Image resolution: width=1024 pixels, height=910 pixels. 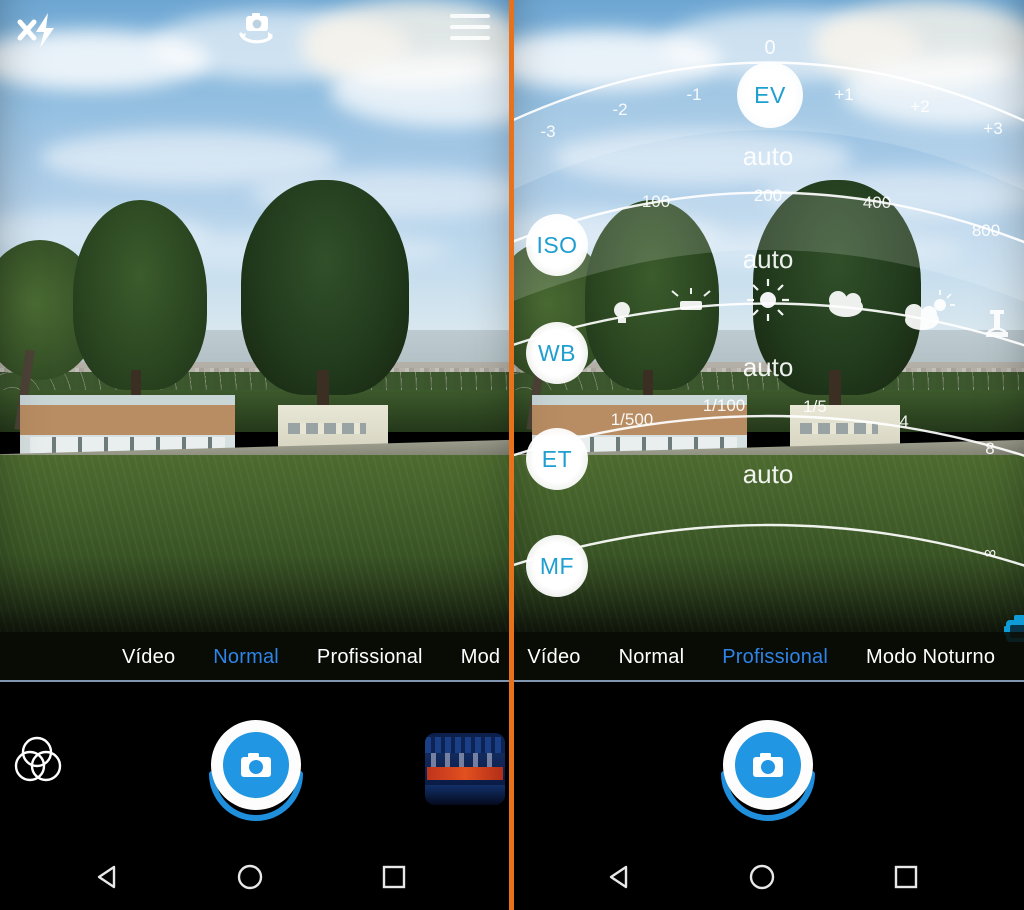 I want to click on mf-knob: MF, so click(x=557, y=566).